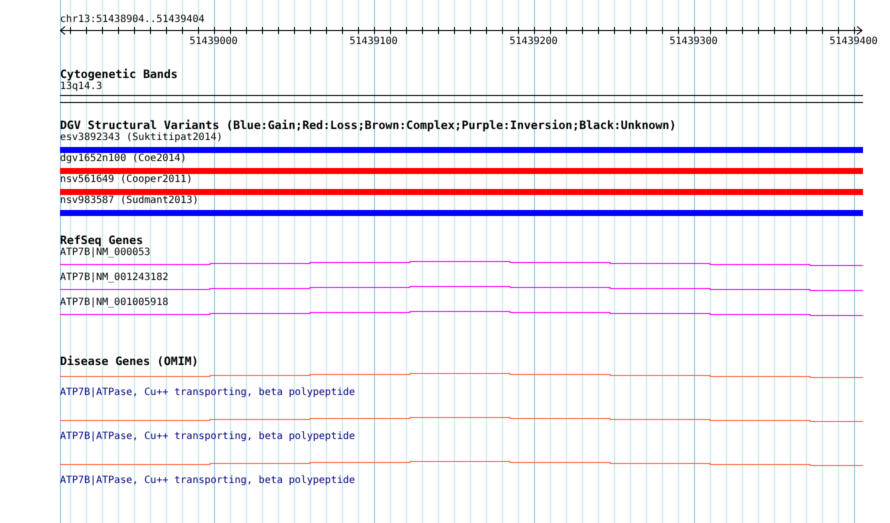 The image size is (890, 523). Describe the element at coordinates (102, 240) in the screenshot. I see `track-title: RefSeq Genes` at that location.